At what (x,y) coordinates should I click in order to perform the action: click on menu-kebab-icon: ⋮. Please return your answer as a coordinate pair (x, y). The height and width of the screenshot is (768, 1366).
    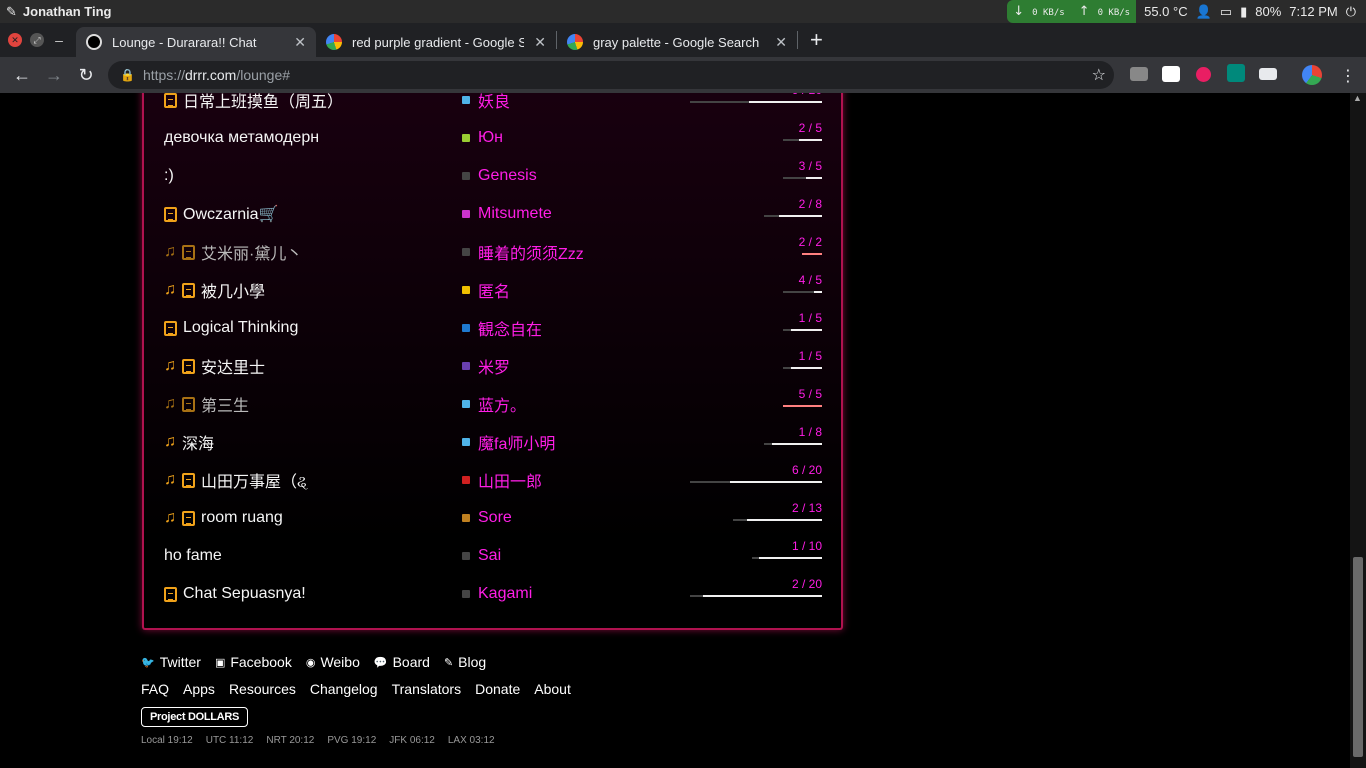
    Looking at the image, I should click on (1348, 76).